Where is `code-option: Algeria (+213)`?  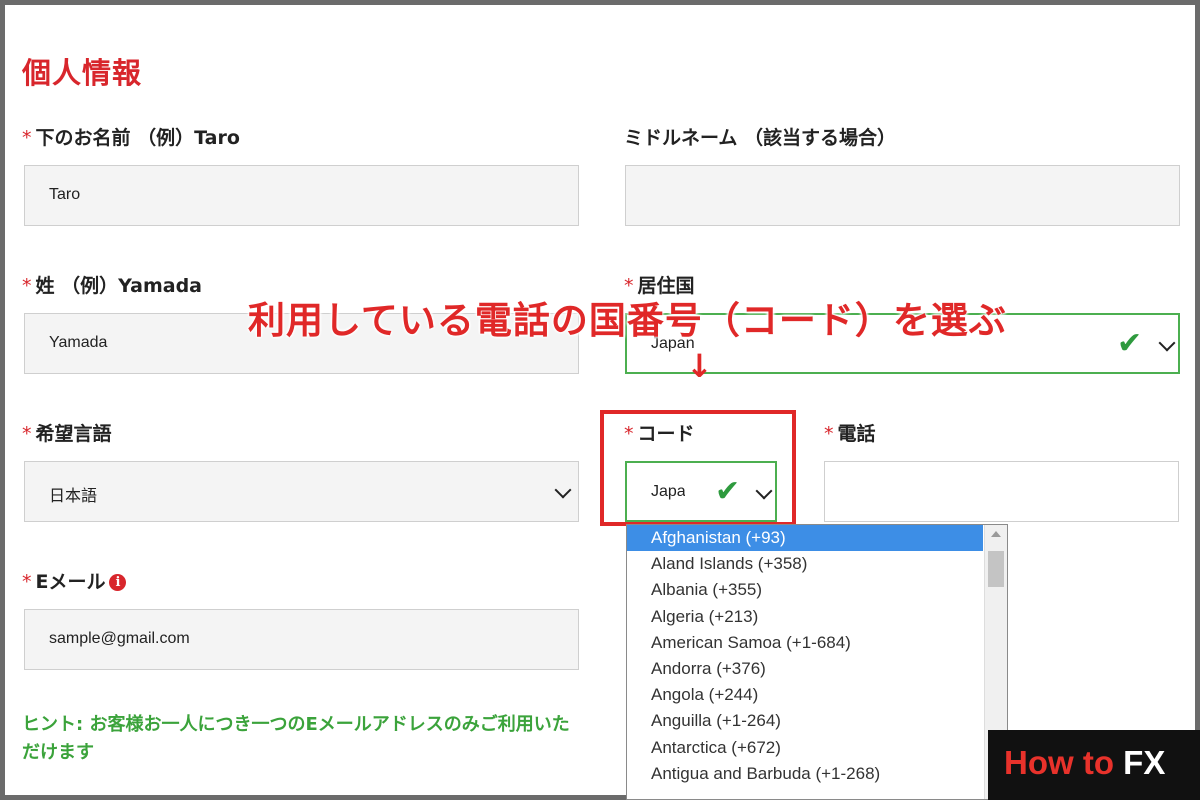 code-option: Algeria (+213) is located at coordinates (805, 617).